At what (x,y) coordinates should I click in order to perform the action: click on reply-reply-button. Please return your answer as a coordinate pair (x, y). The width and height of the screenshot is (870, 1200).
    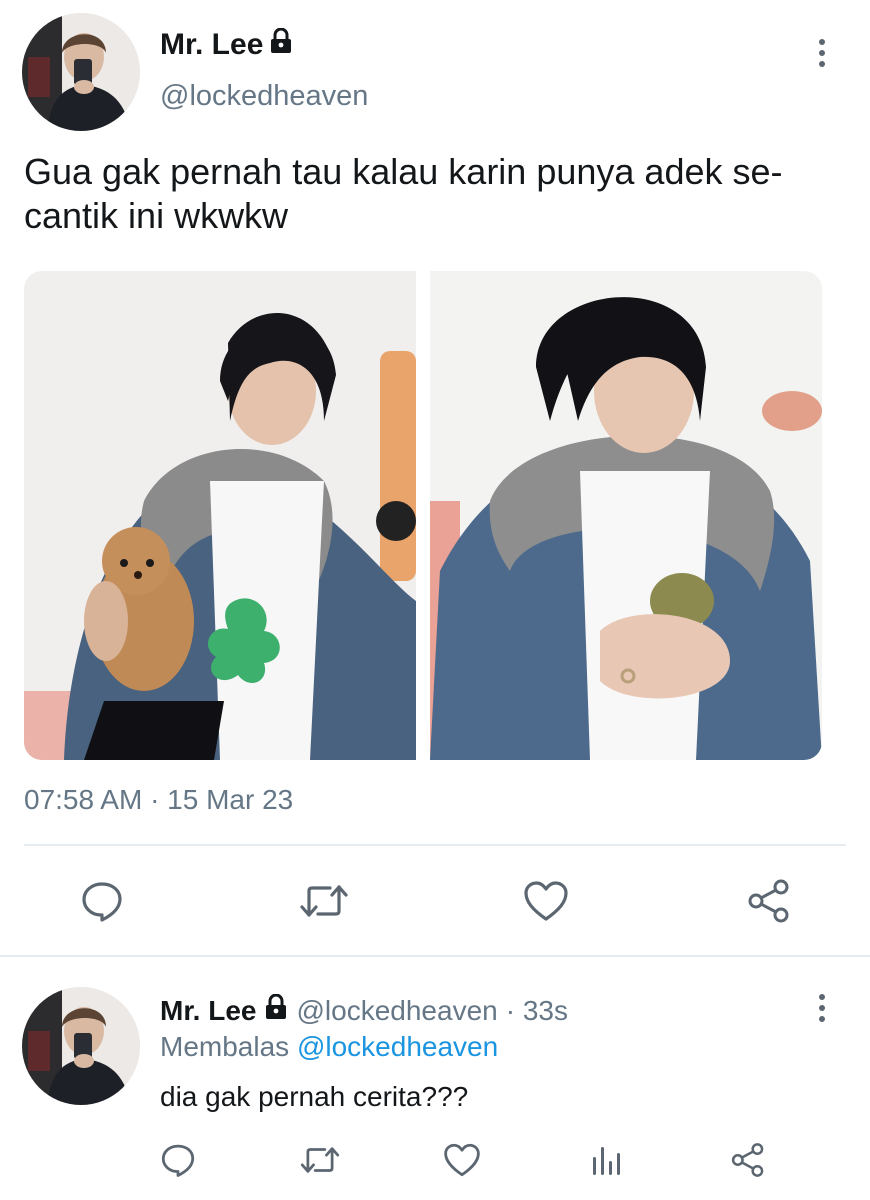
    Looking at the image, I should click on (178, 1160).